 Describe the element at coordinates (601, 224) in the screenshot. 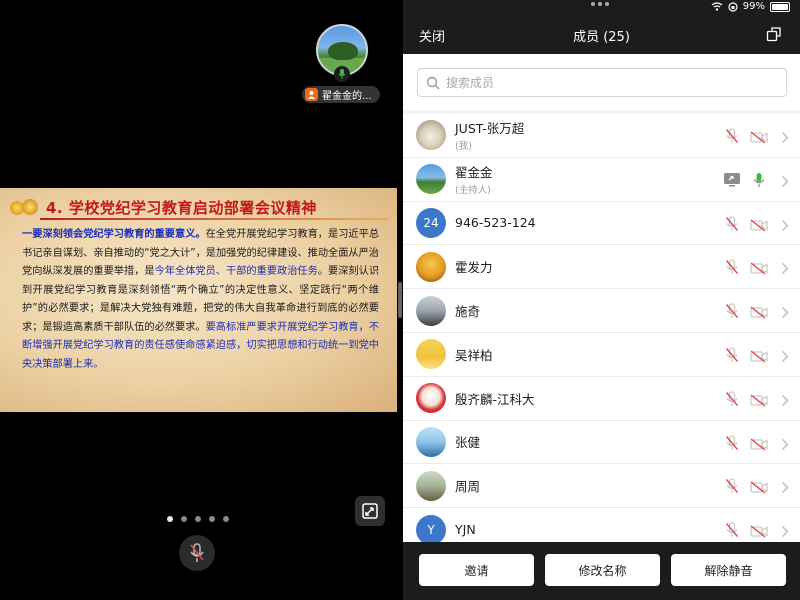

I see `member-row: 24 946-523-124` at that location.